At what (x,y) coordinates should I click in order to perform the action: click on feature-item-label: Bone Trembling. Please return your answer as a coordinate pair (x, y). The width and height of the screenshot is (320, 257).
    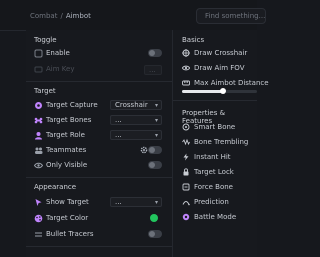
    Looking at the image, I should click on (221, 142).